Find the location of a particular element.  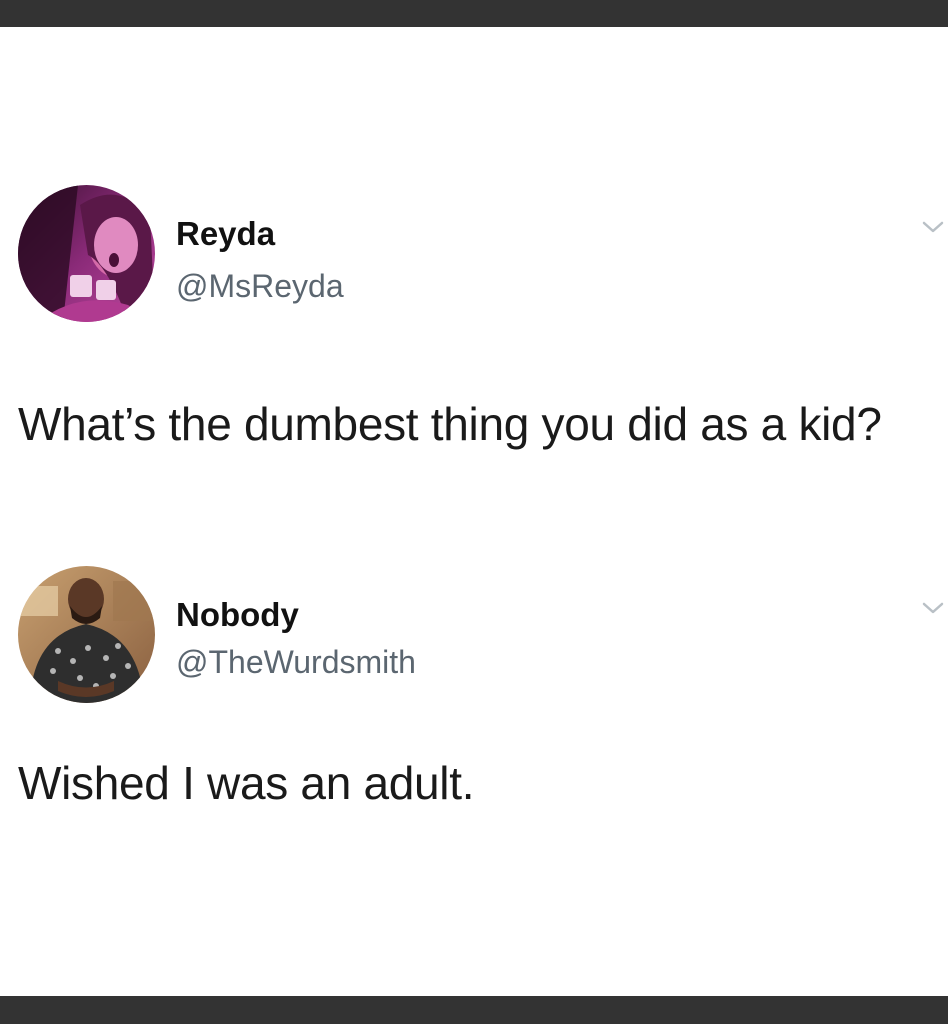

tweet-text: Wished I was an adult. is located at coordinates (246, 783).